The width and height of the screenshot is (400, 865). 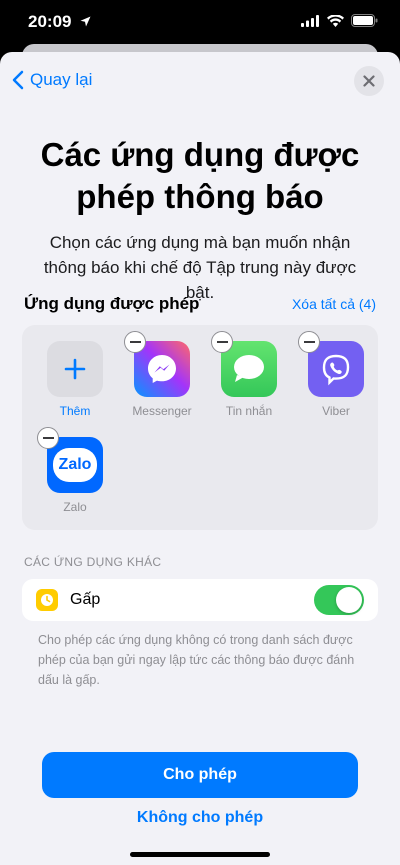 I want to click on battery-icon, so click(x=364, y=23).